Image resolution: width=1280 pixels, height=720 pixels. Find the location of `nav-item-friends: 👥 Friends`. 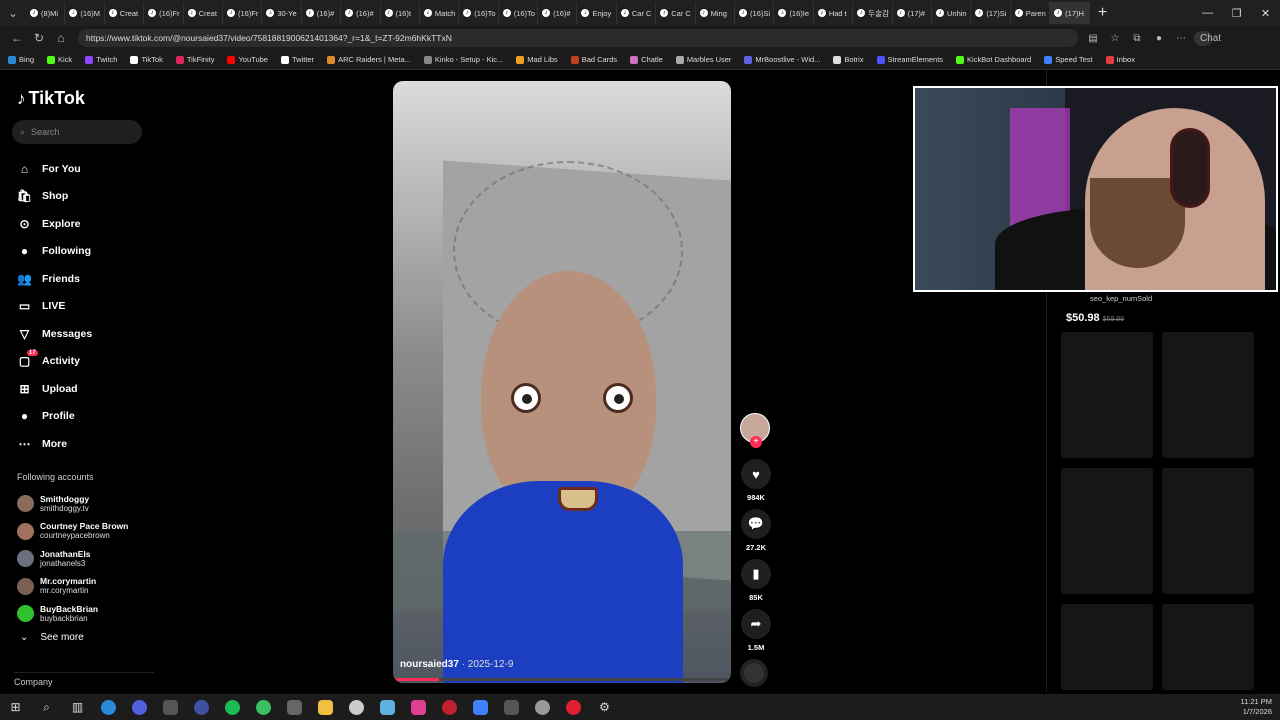

nav-item-friends: 👥 Friends is located at coordinates (54, 279).